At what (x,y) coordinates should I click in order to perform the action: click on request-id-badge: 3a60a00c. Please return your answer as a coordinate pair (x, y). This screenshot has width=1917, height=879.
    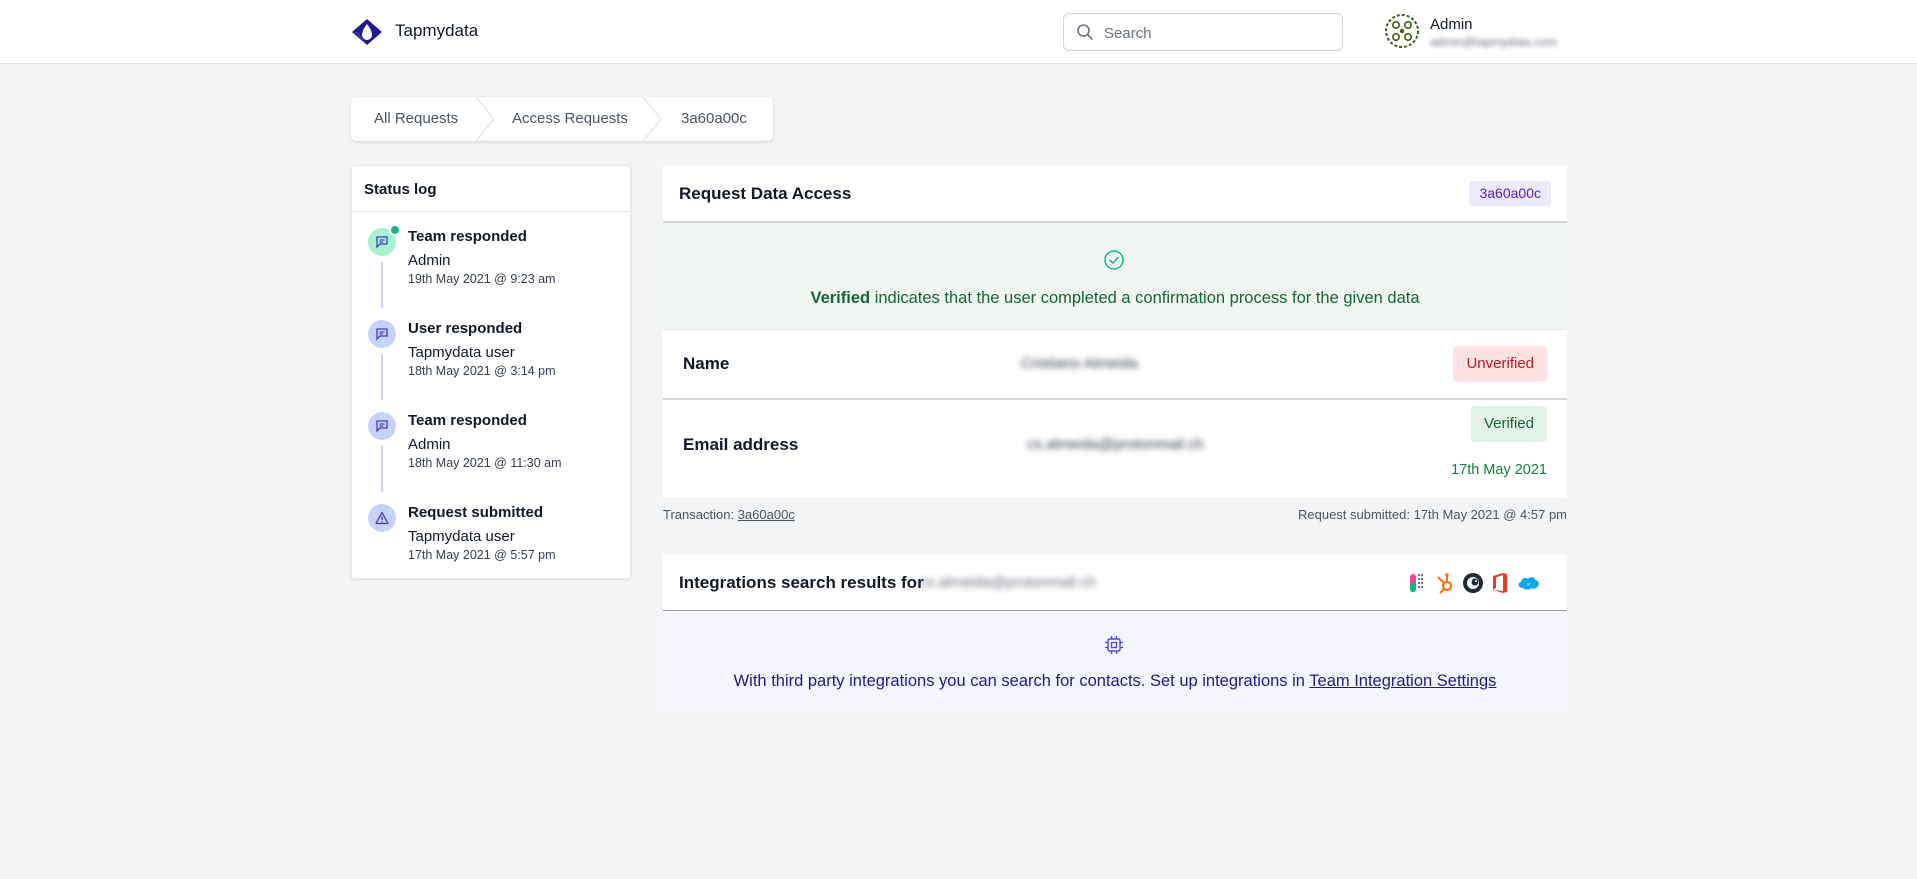
    Looking at the image, I should click on (1510, 193).